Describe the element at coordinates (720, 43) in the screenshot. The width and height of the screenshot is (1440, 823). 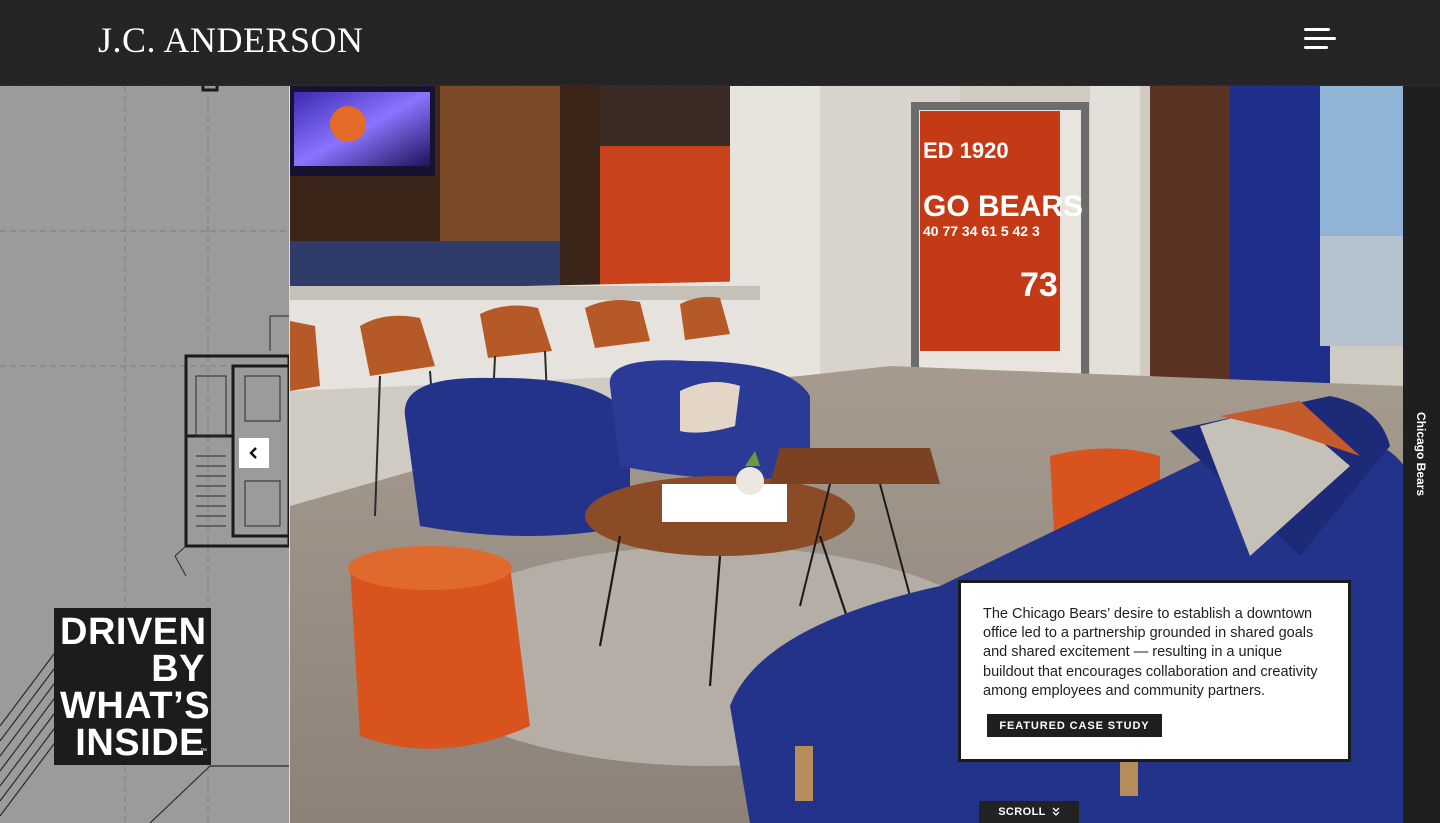
I see `site-header: J.C. ANDERSON` at that location.